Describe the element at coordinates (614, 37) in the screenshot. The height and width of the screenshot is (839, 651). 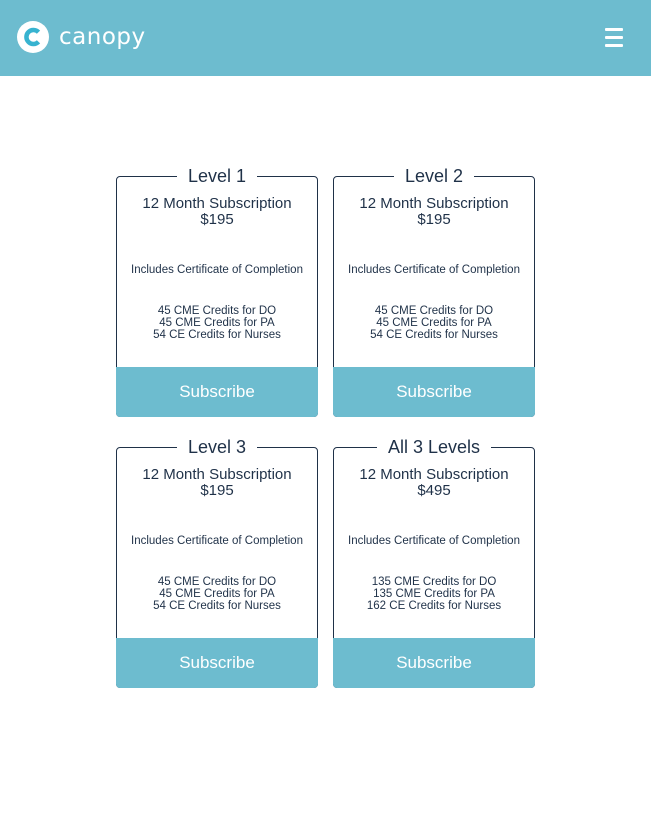
I see `hamburger-menu-icon` at that location.